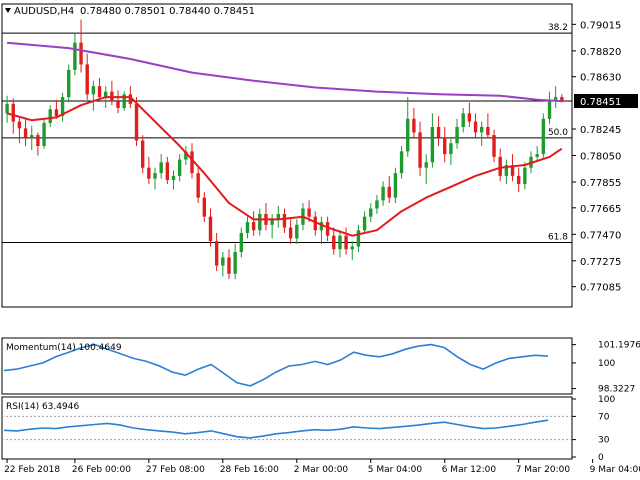  I want to click on momentum-tick-label: 101.1976, so click(619, 346).